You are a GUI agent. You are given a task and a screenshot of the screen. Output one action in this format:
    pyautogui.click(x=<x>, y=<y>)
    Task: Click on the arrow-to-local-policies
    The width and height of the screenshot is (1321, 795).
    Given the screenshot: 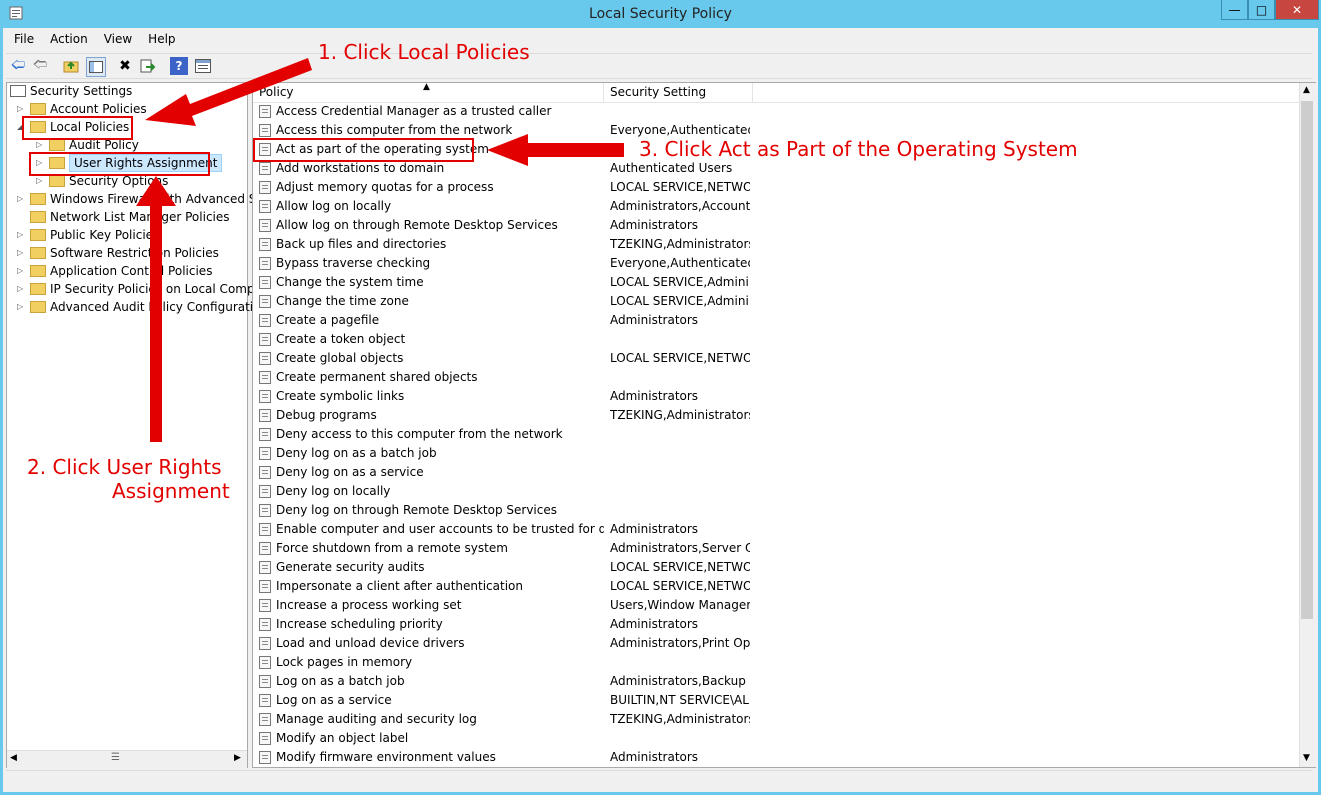 What is the action you would take?
    pyautogui.click(x=228, y=92)
    